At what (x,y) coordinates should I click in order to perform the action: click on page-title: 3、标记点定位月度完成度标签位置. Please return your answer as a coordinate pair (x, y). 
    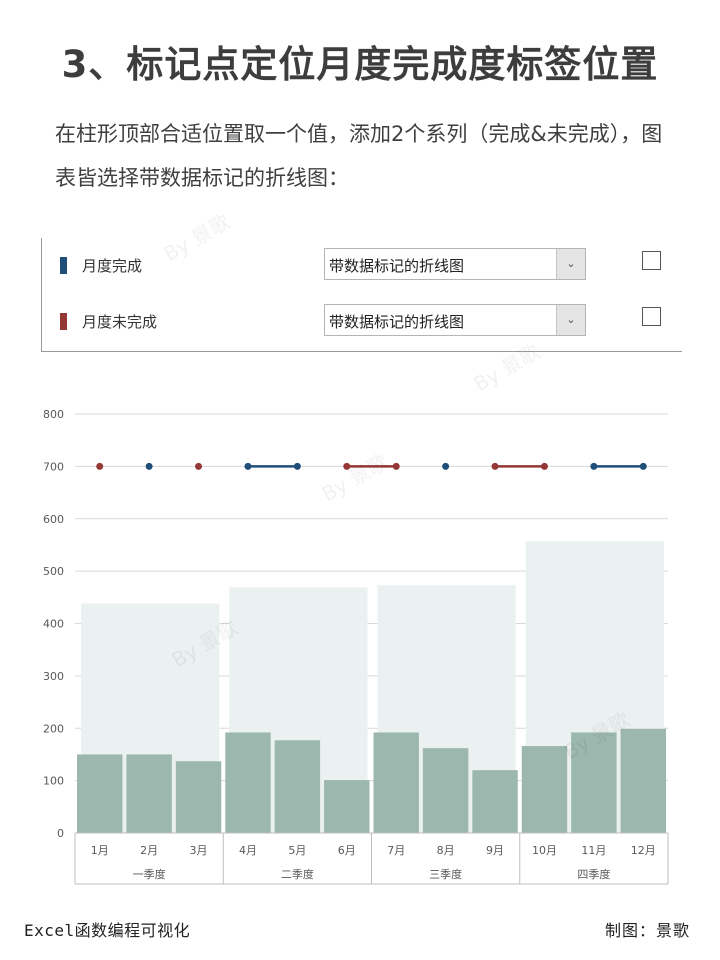
    Looking at the image, I should click on (360, 64).